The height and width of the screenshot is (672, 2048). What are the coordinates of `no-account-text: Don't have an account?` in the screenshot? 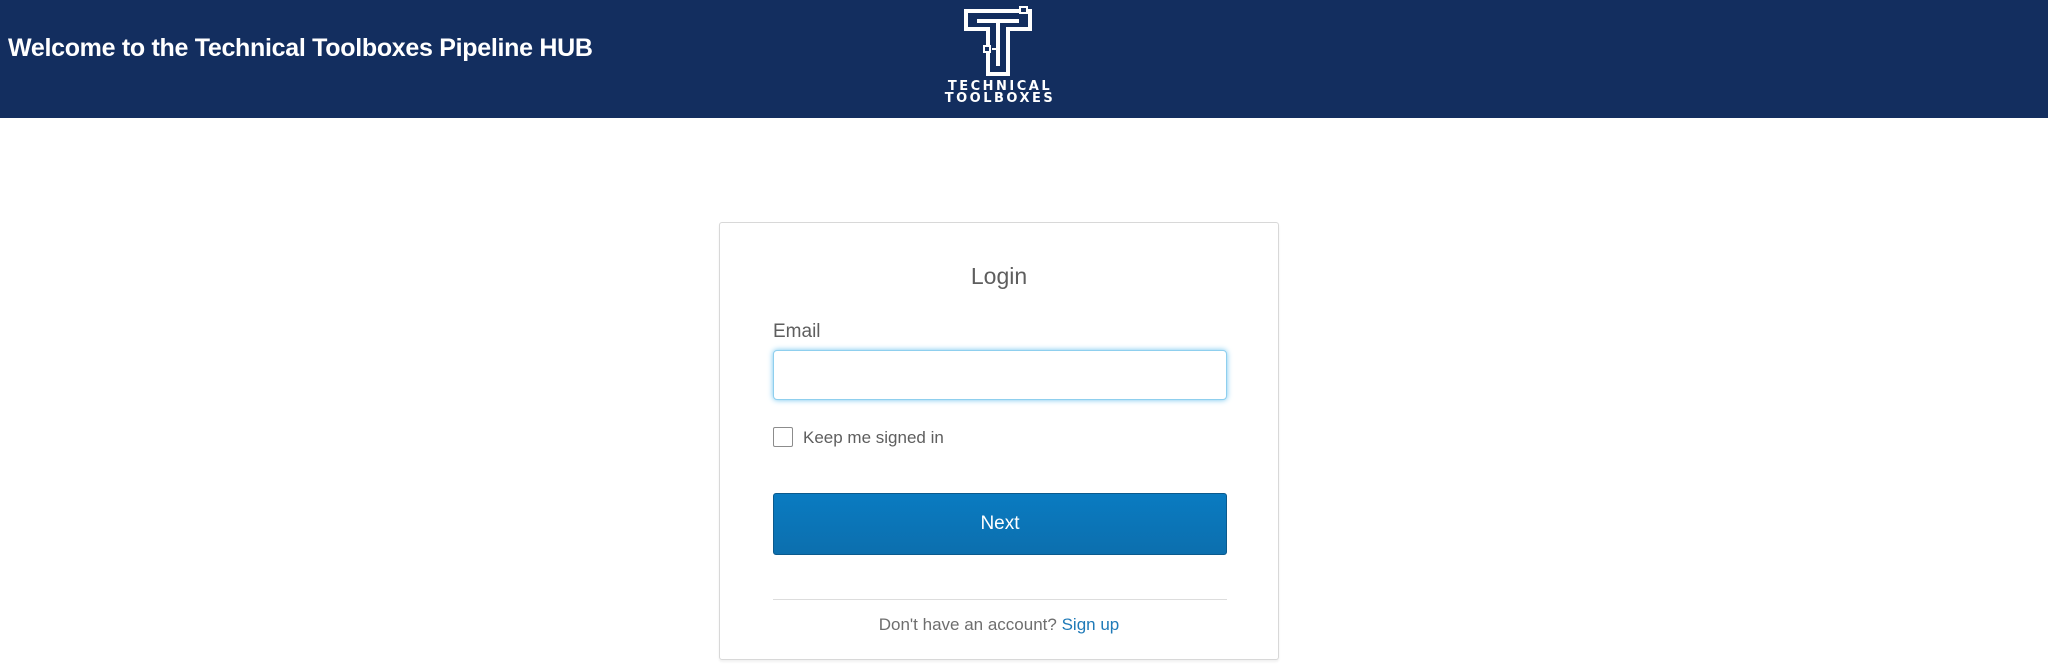 It's located at (970, 624).